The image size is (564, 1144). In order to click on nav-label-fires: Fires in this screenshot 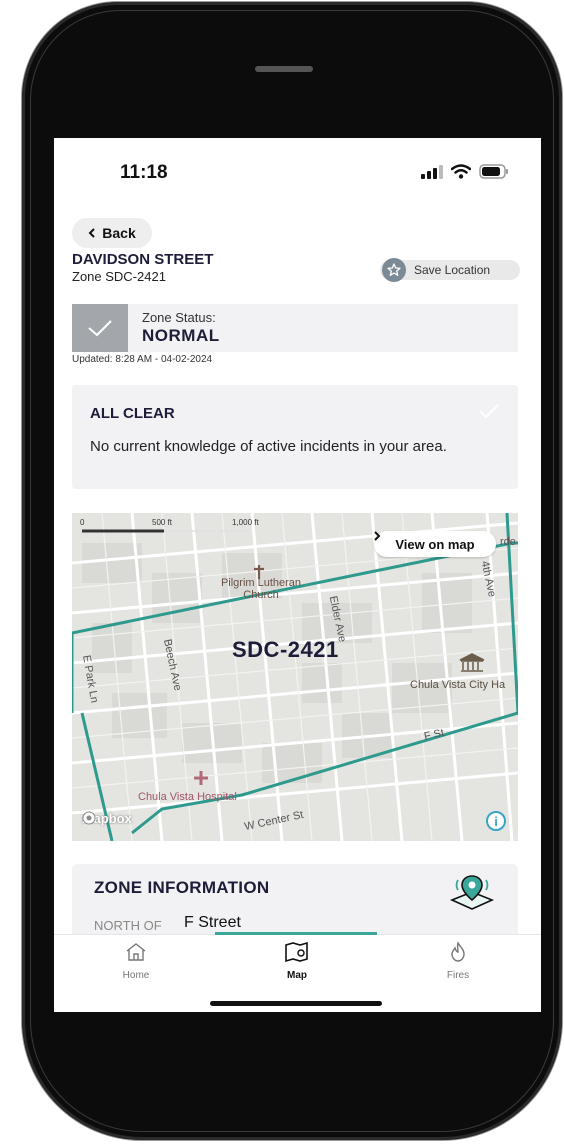, I will do `click(458, 975)`.